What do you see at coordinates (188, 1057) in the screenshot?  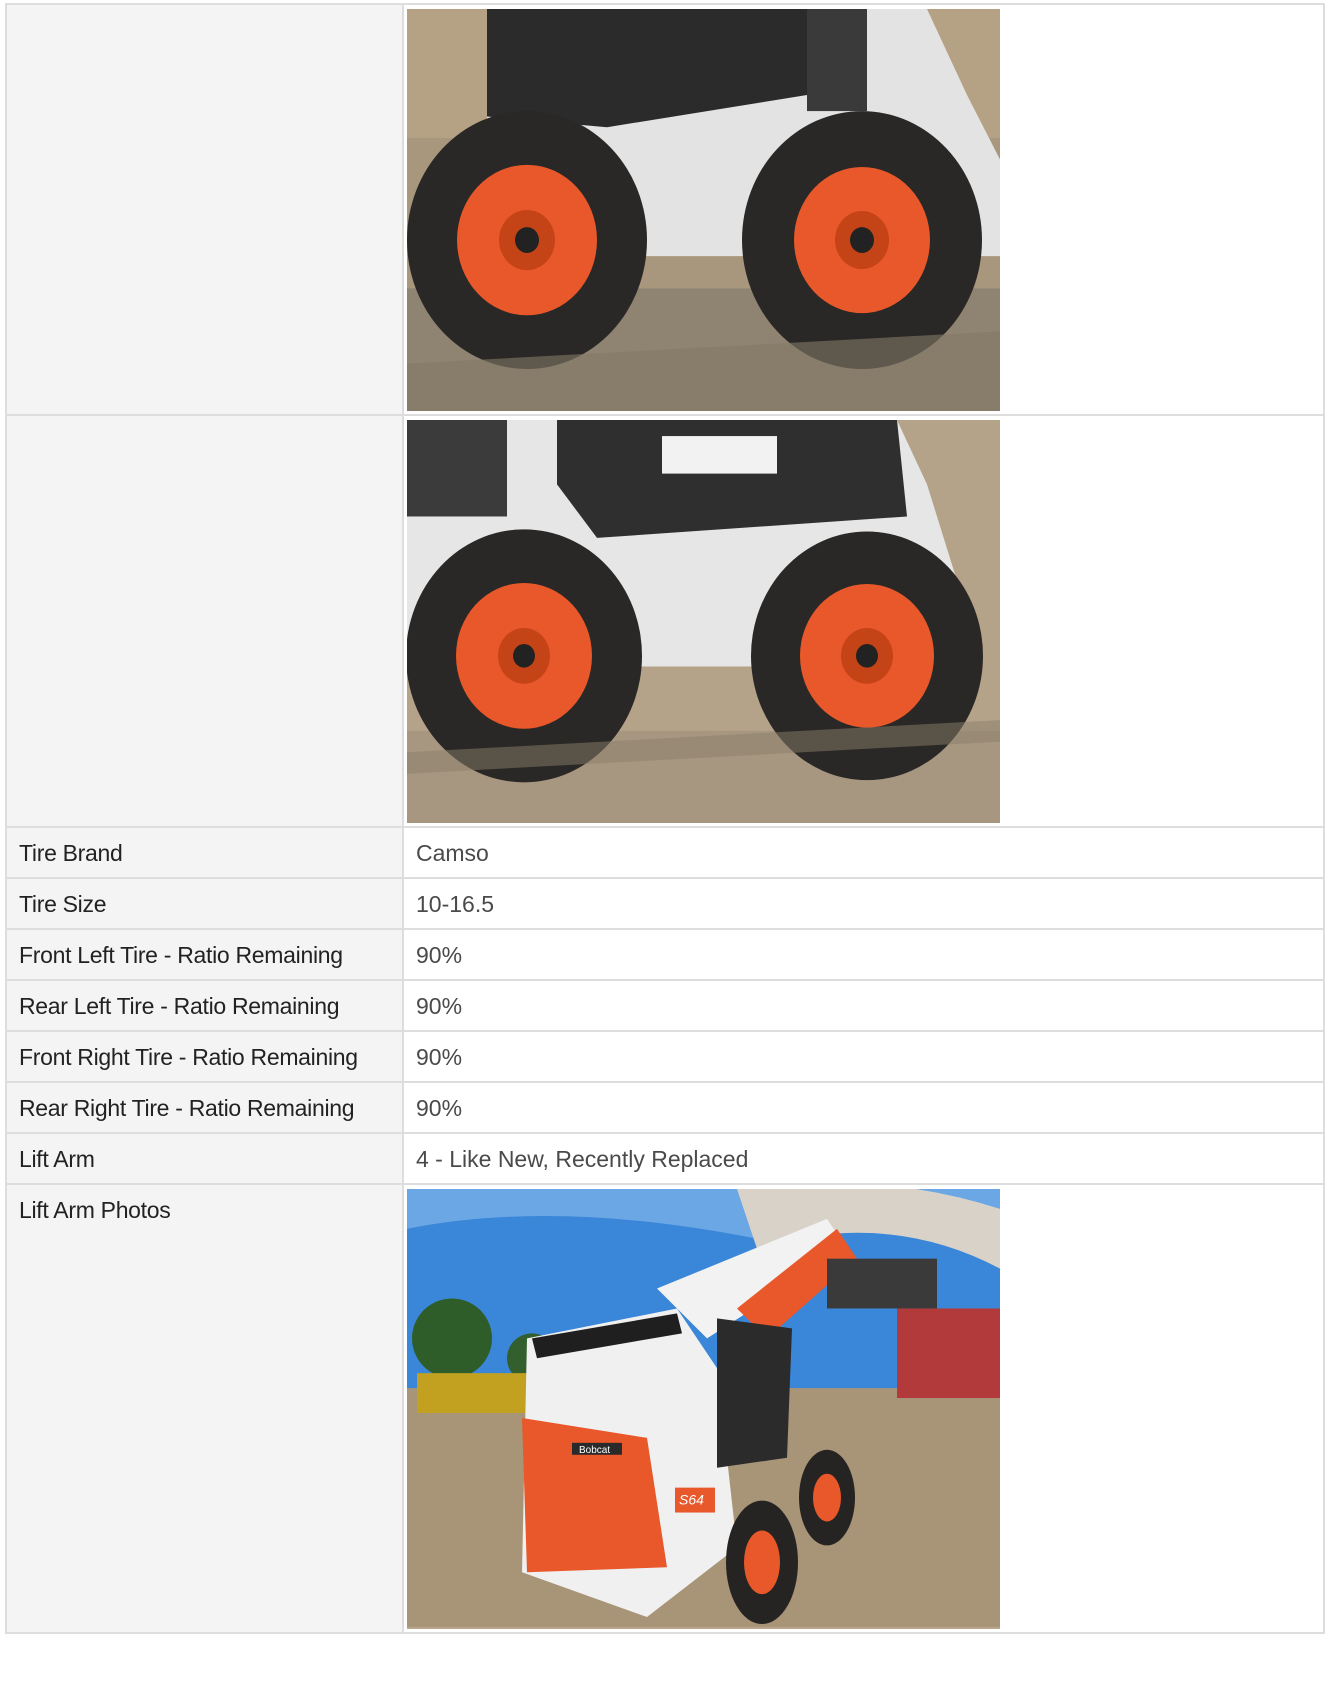 I see `front-right-tire-label: Front Right Tire - Ratio Remaining` at bounding box center [188, 1057].